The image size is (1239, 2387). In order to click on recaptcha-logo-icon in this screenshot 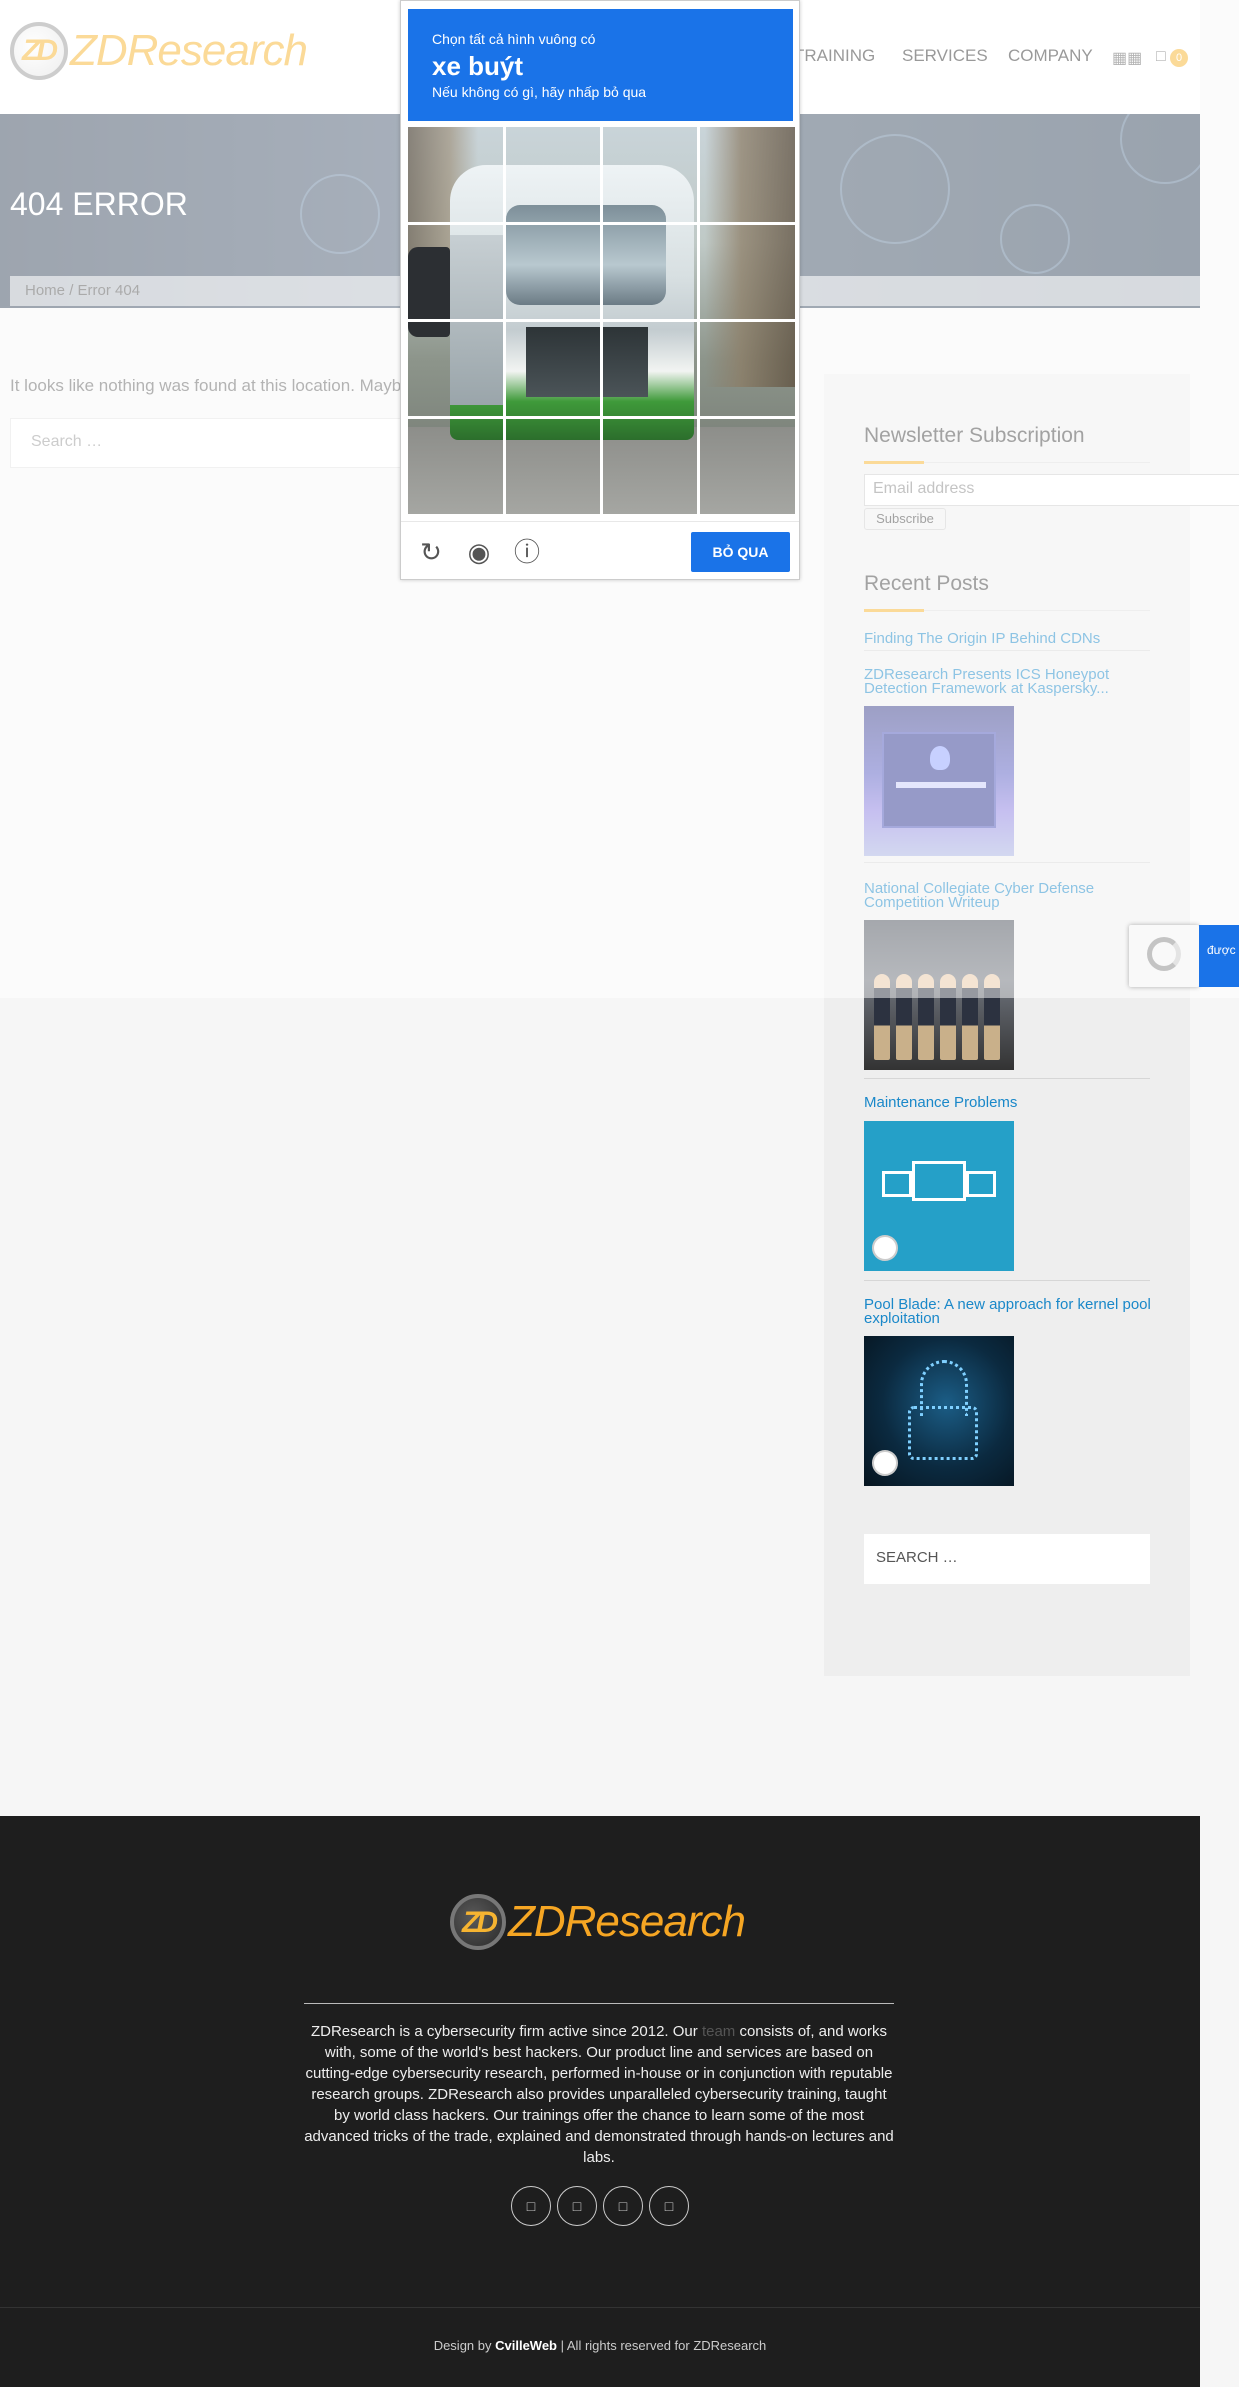, I will do `click(1164, 954)`.